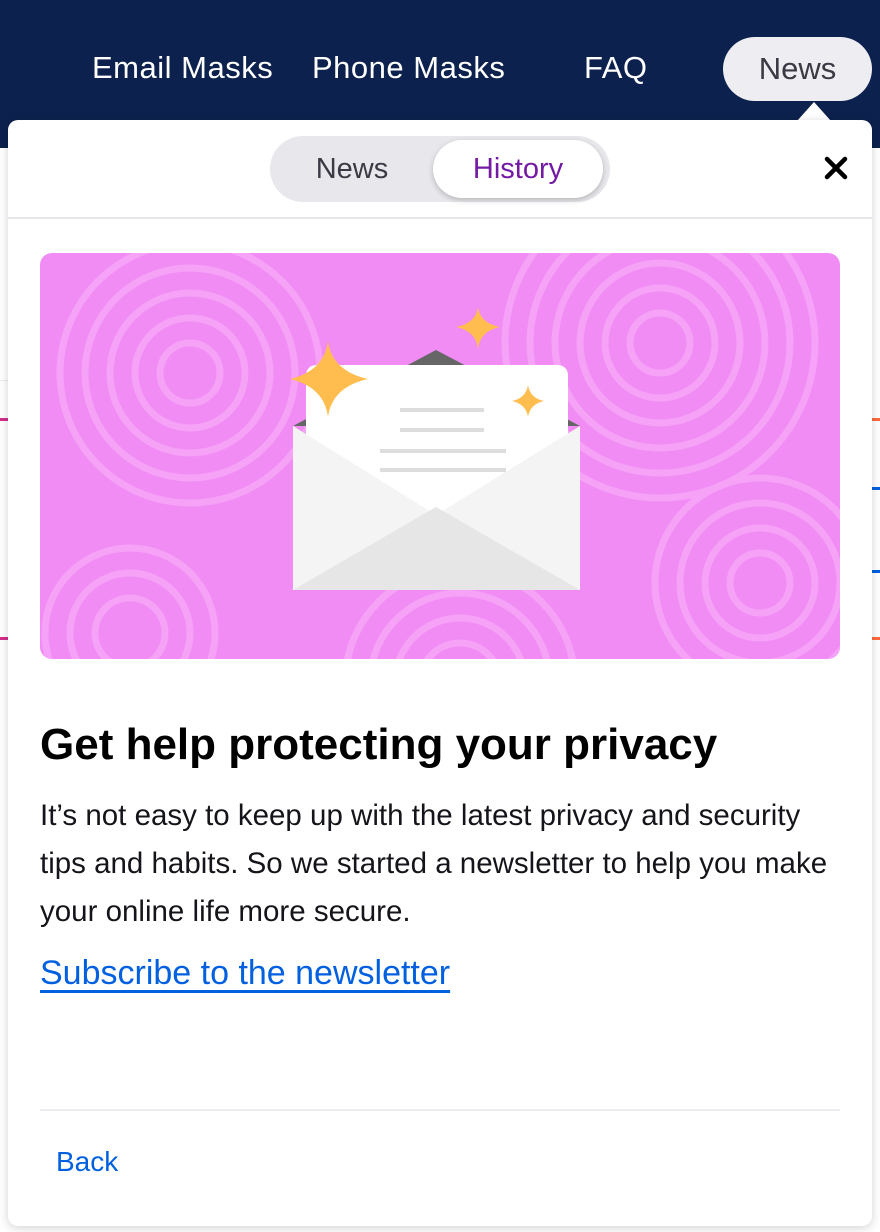 The height and width of the screenshot is (1232, 880). What do you see at coordinates (379, 744) in the screenshot?
I see `panel-headline: Get help protecting your privacy` at bounding box center [379, 744].